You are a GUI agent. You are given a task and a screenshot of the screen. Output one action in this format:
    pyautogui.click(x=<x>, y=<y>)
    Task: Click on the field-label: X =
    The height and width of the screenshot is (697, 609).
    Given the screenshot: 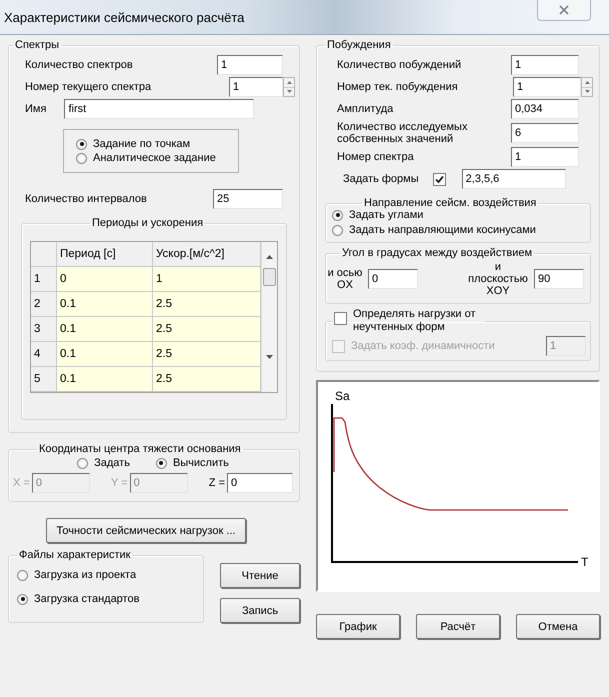 What is the action you would take?
    pyautogui.click(x=21, y=483)
    